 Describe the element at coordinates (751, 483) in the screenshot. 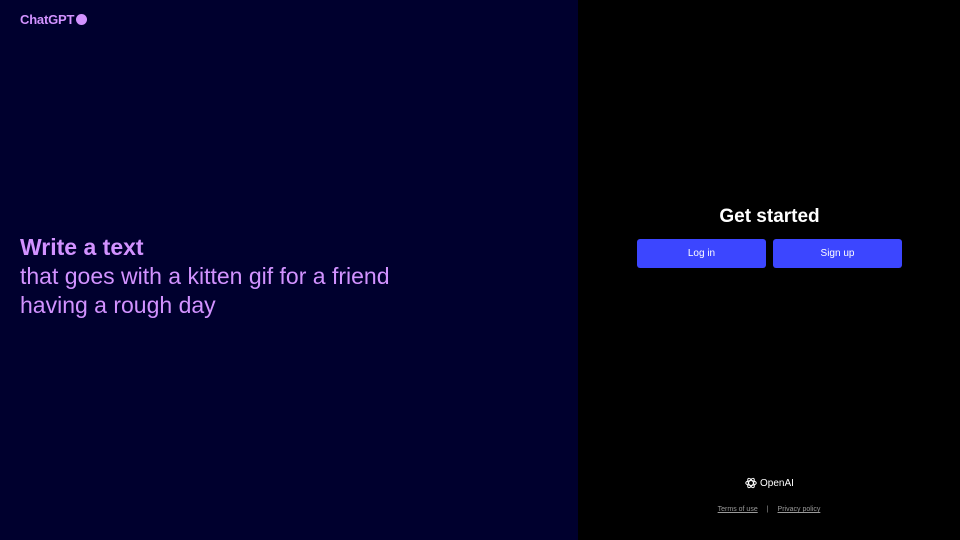

I see `openai-logo-icon` at that location.